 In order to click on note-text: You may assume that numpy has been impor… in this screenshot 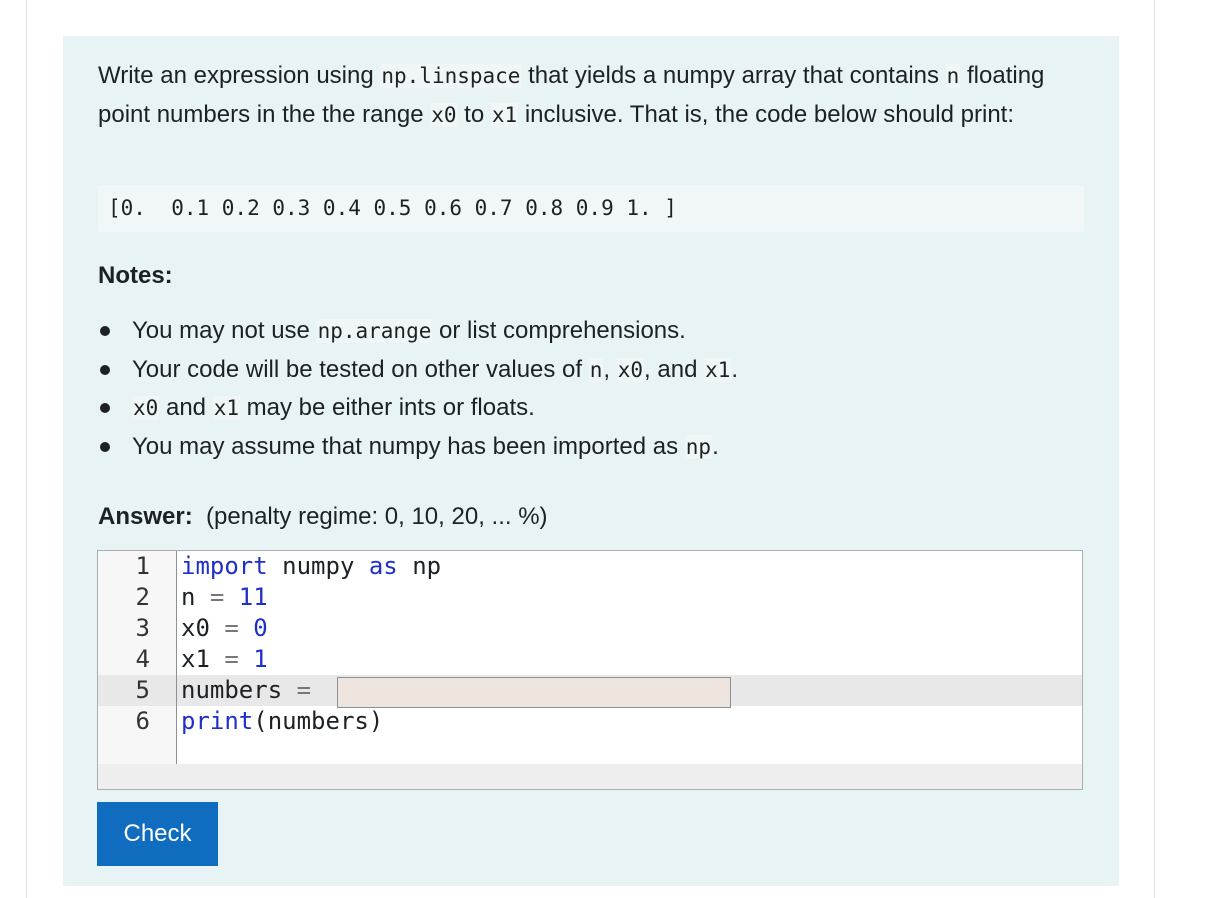, I will do `click(408, 446)`.